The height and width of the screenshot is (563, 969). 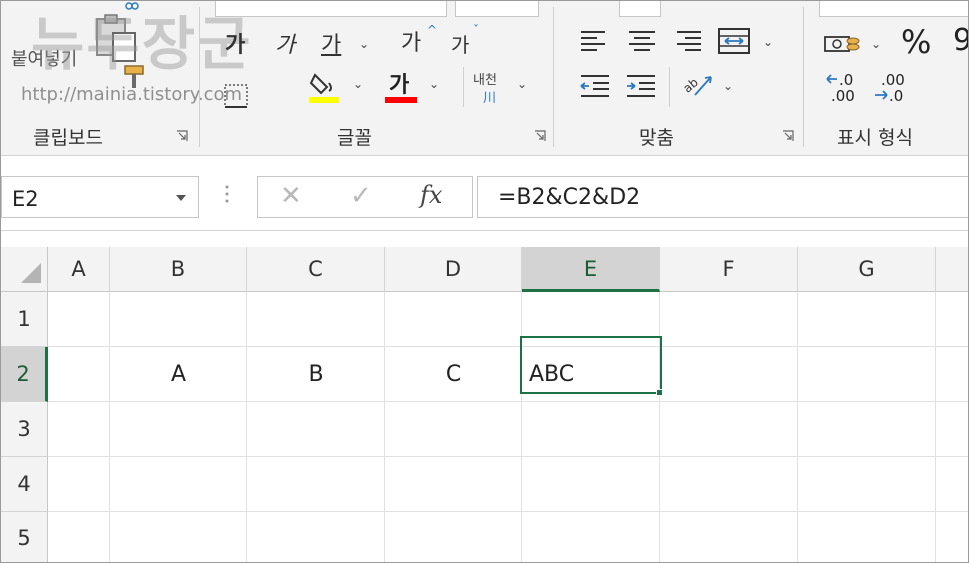 What do you see at coordinates (324, 87) in the screenshot?
I see `fill-color-icon` at bounding box center [324, 87].